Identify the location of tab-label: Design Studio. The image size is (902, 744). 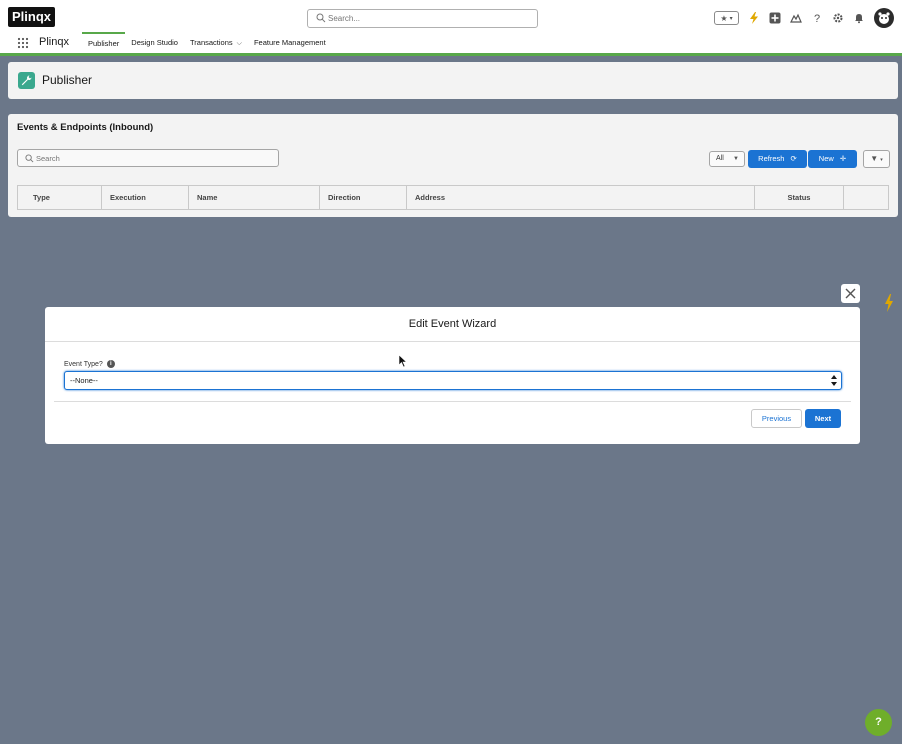
(154, 42).